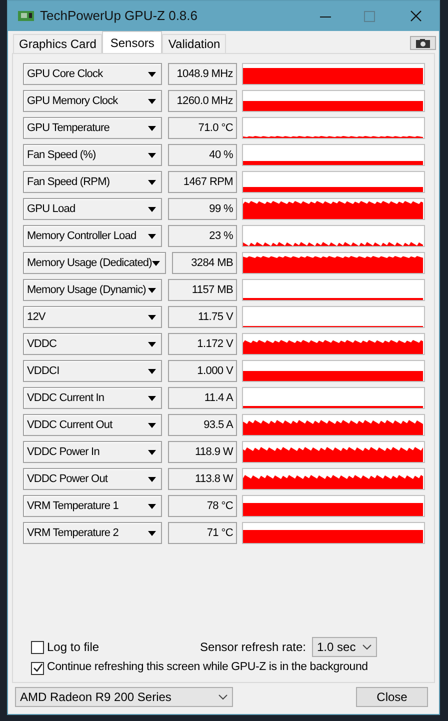 The width and height of the screenshot is (448, 721). What do you see at coordinates (73, 647) in the screenshot?
I see `checkbox-label: Log to file` at bounding box center [73, 647].